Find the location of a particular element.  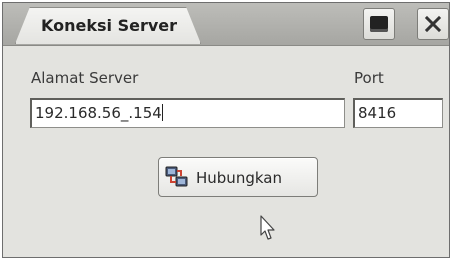

close-icon is located at coordinates (433, 24).